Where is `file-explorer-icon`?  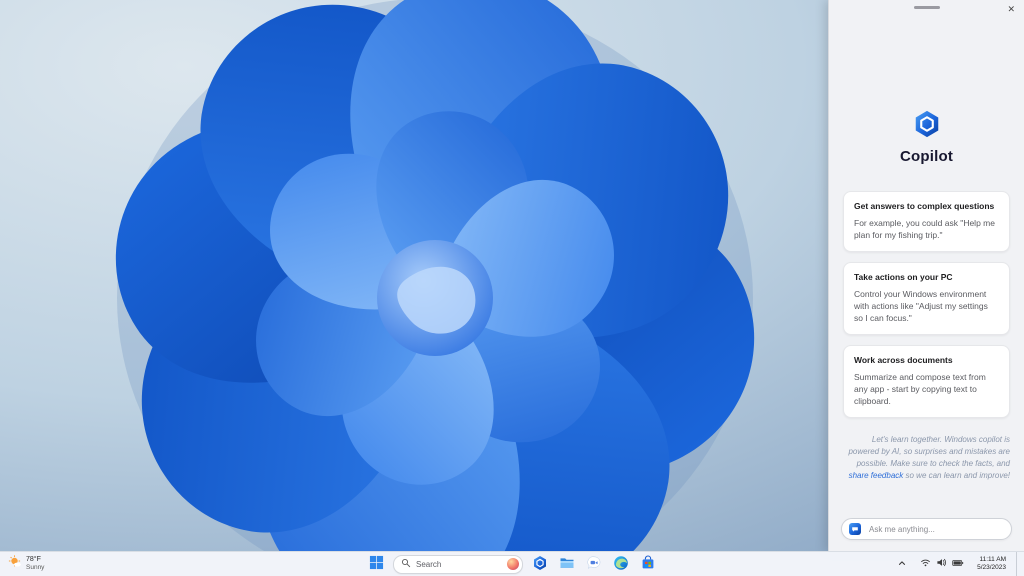 file-explorer-icon is located at coordinates (567, 564).